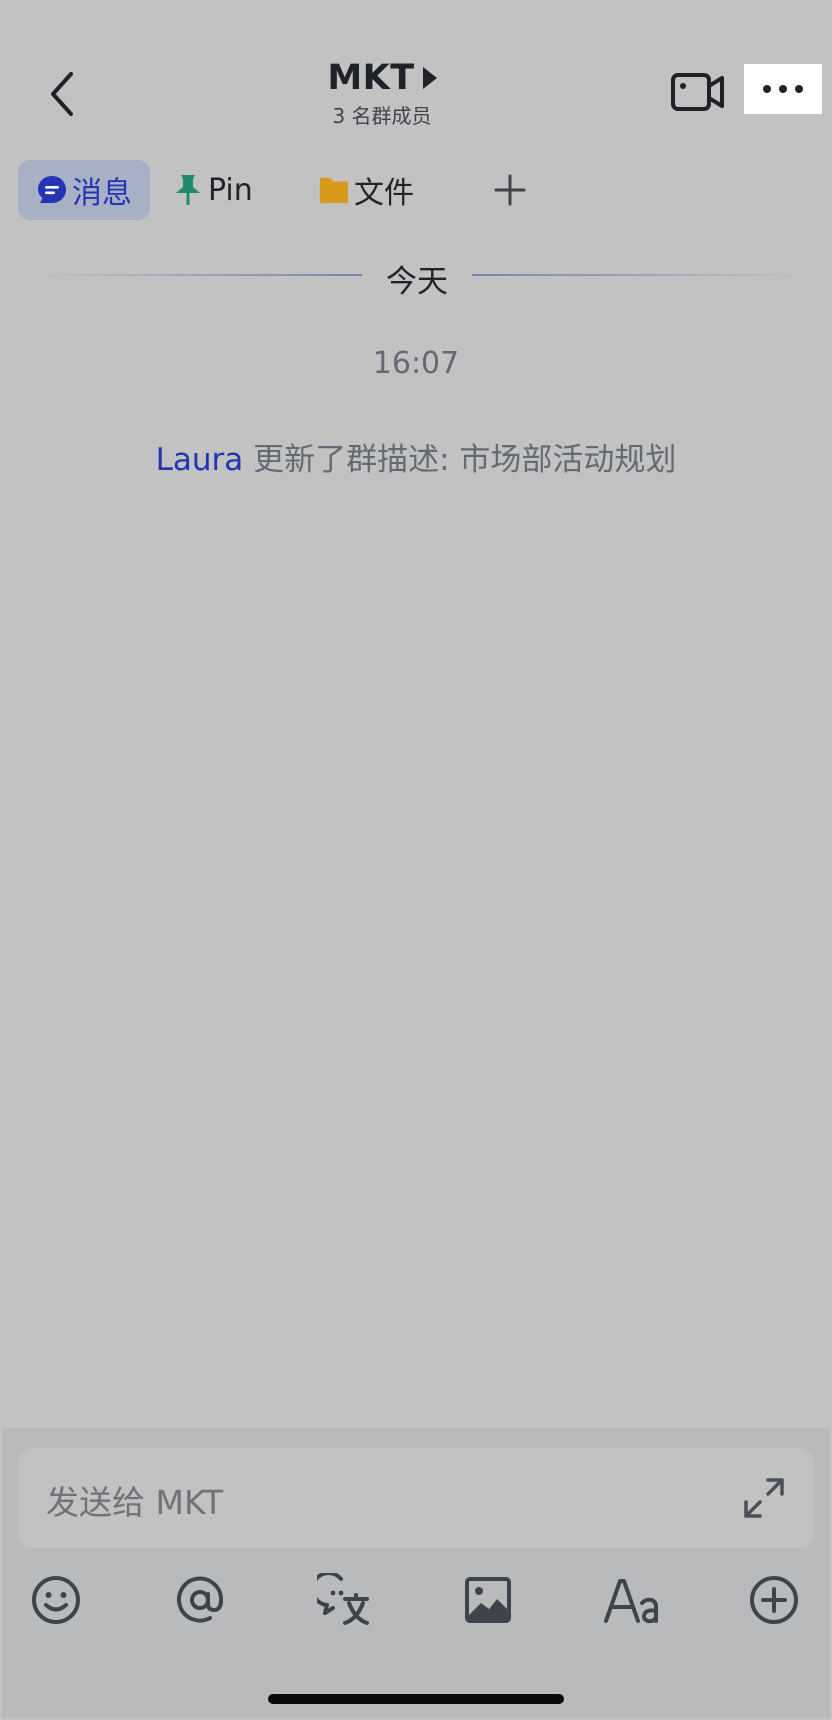  I want to click on tab-label-files: 文件, so click(384, 193).